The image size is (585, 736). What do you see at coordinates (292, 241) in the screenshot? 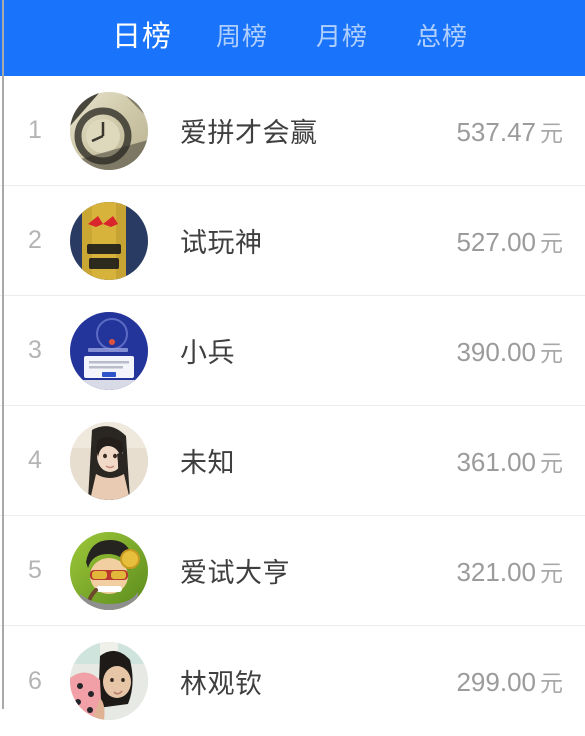
I see `table-row: 2 试玩神 527.00 元` at bounding box center [292, 241].